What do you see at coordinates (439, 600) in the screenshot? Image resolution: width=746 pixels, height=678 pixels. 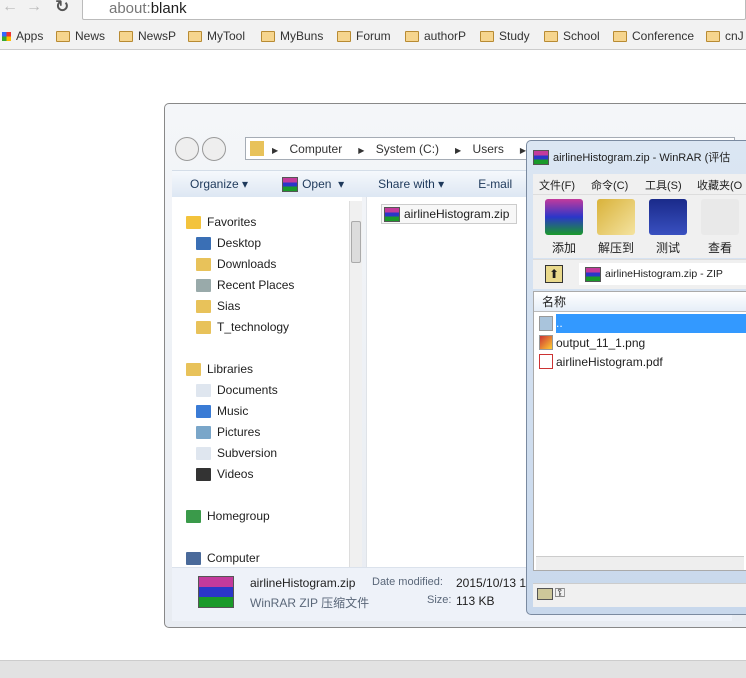 I see `size-label: Size:` at bounding box center [439, 600].